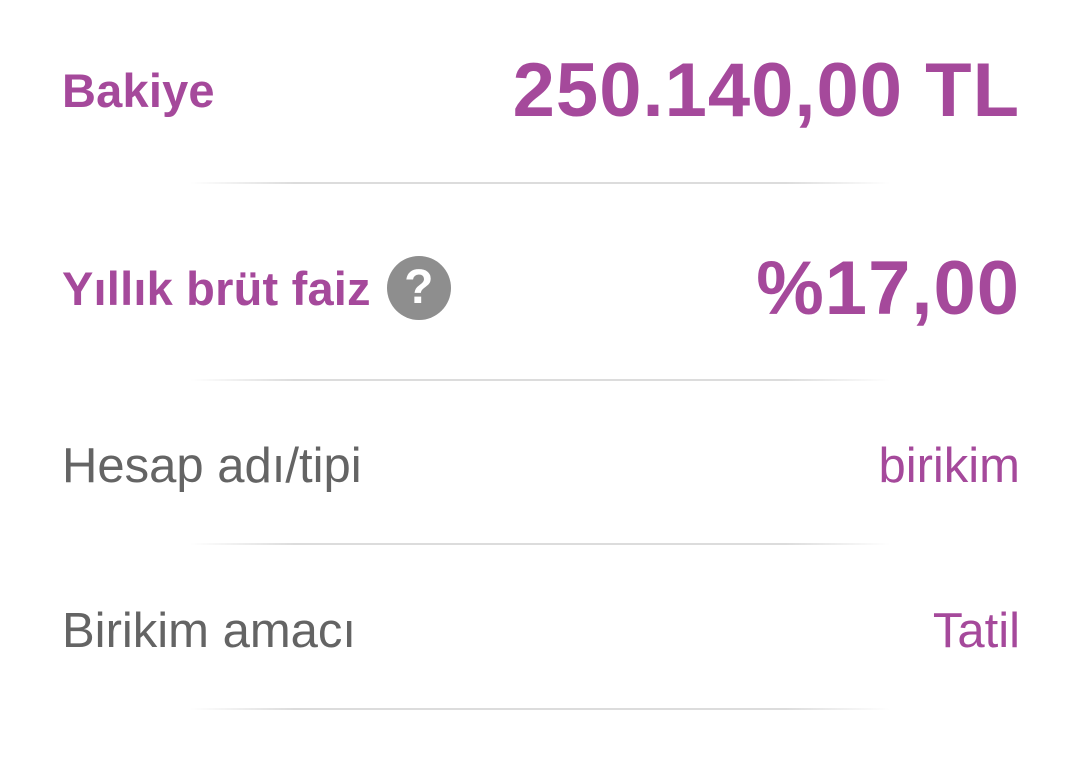 This screenshot has height=763, width=1080. What do you see at coordinates (212, 466) in the screenshot?
I see `account-name-label: Hesap adı/tipi` at bounding box center [212, 466].